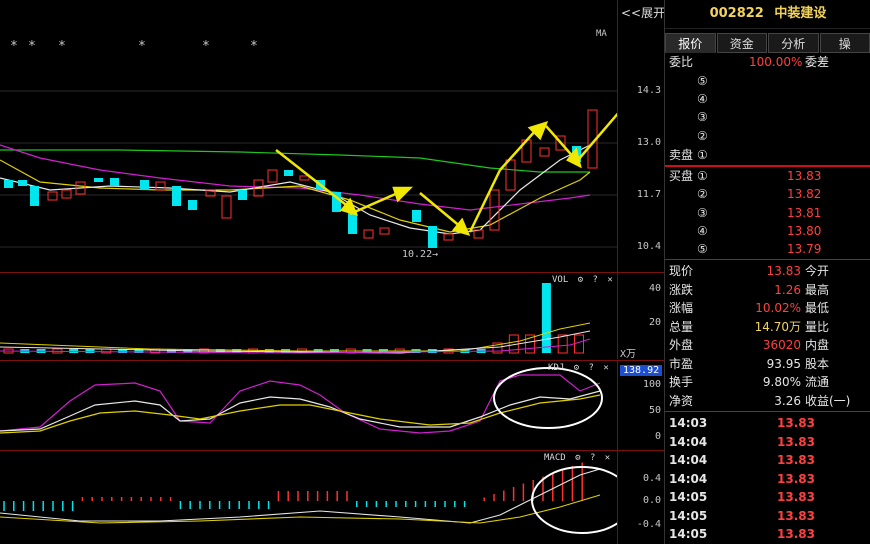 This screenshot has height=544, width=870. What do you see at coordinates (844, 43) in the screenshot?
I see `tab-operate: 操` at bounding box center [844, 43].